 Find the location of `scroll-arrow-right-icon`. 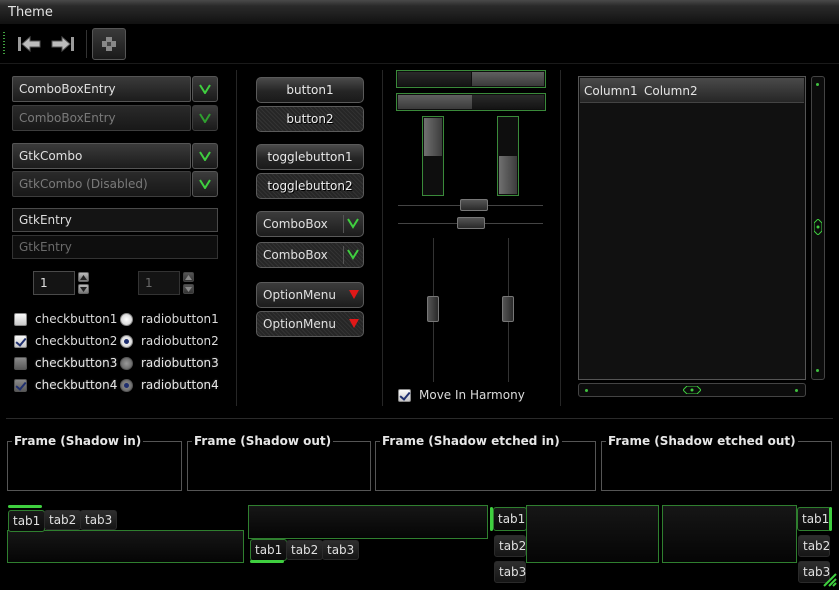

scroll-arrow-right-icon is located at coordinates (796, 390).